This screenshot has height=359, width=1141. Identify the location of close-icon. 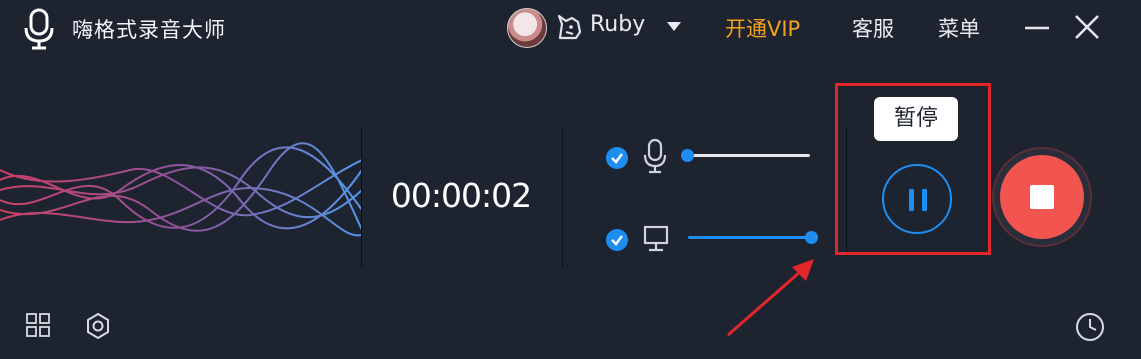
(1087, 27).